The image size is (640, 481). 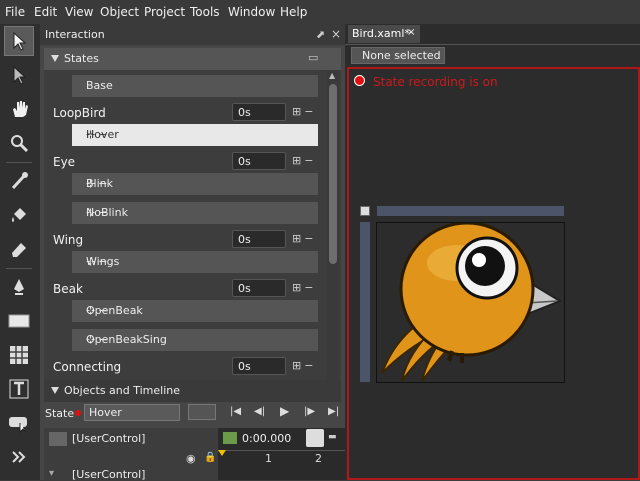 What do you see at coordinates (195, 86) in the screenshot?
I see `state-base: Base` at bounding box center [195, 86].